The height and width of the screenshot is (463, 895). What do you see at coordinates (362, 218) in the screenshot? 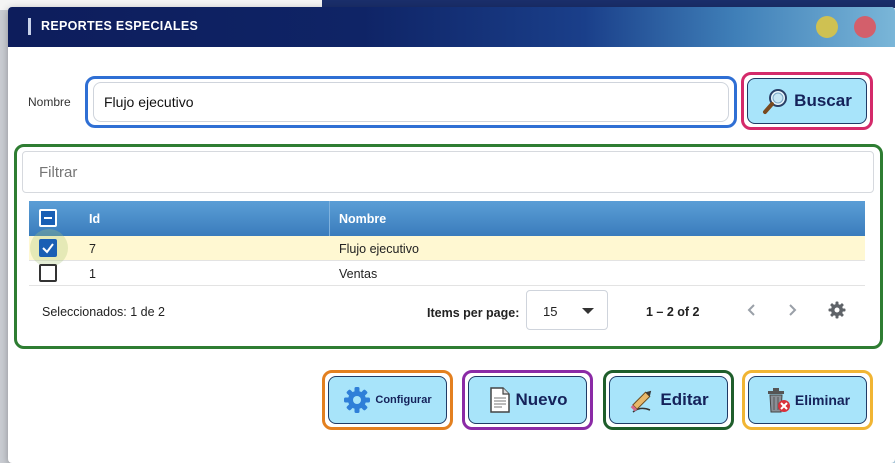
I see `column-header-nombre: Nombre` at bounding box center [362, 218].